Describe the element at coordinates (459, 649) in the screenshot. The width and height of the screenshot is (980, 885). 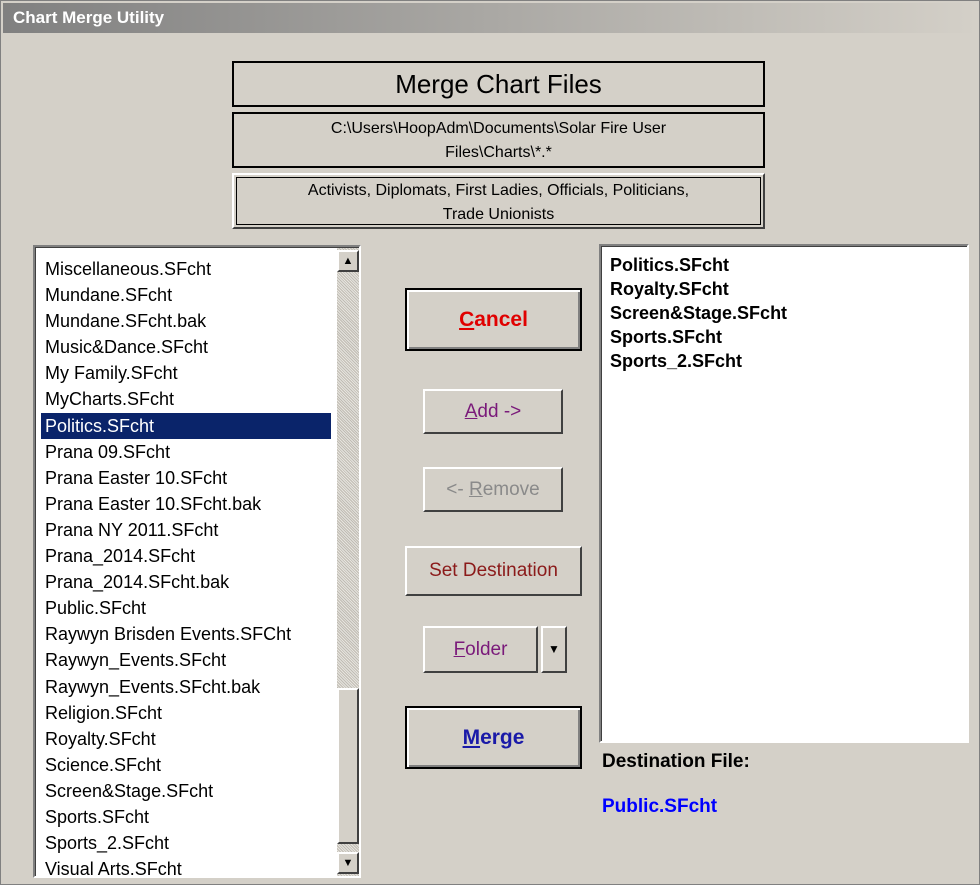
I see `folder-mnemonic: F` at that location.